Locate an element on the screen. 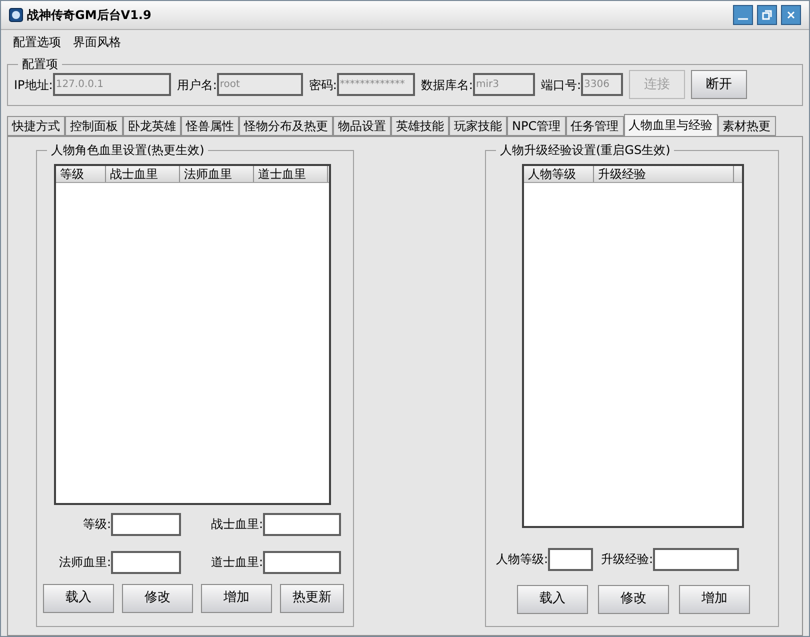 The image size is (810, 637). tab: NPC管理 is located at coordinates (536, 126).